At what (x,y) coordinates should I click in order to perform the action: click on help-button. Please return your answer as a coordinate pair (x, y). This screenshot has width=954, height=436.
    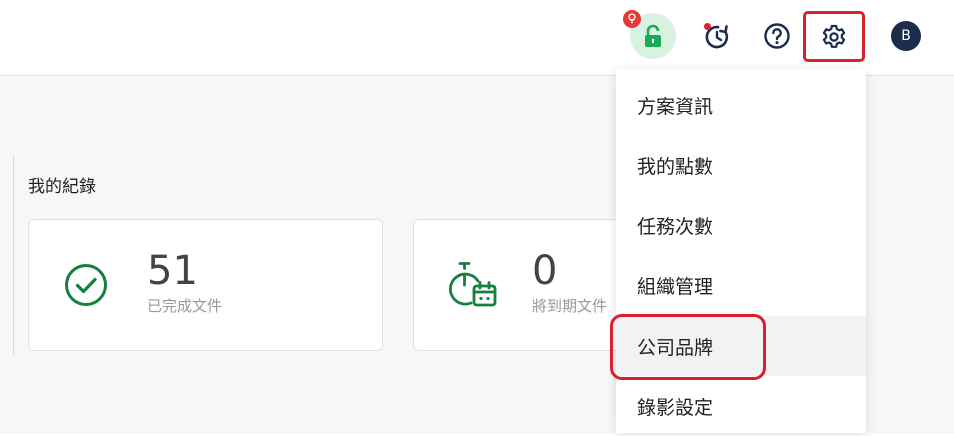
    Looking at the image, I should click on (777, 36).